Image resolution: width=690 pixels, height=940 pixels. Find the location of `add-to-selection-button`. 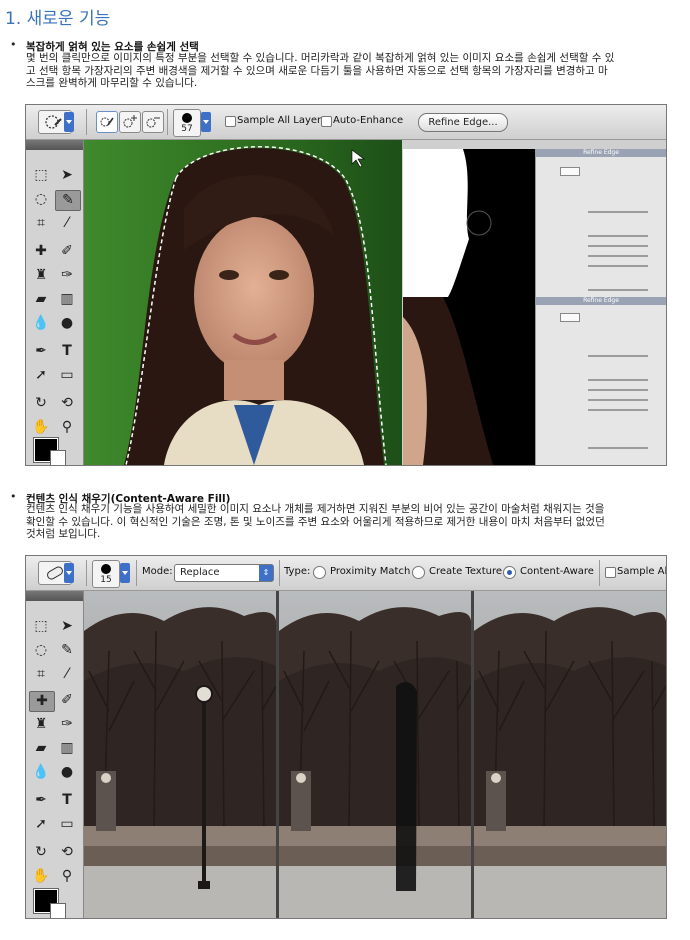

add-to-selection-button is located at coordinates (130, 122).